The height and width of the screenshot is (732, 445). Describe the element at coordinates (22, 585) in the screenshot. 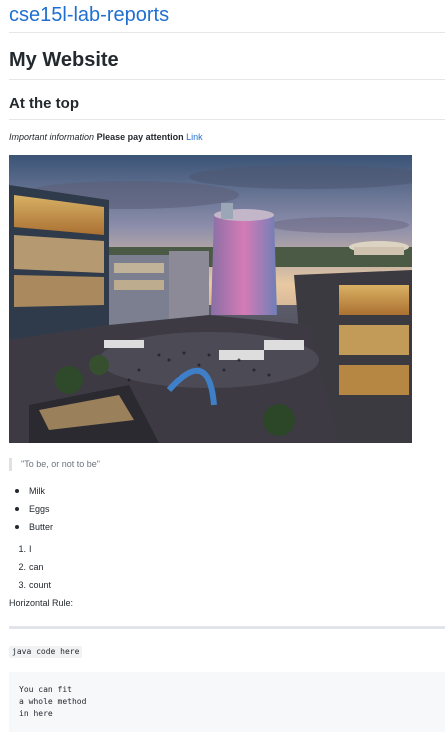

I see `list-number: 3.` at that location.